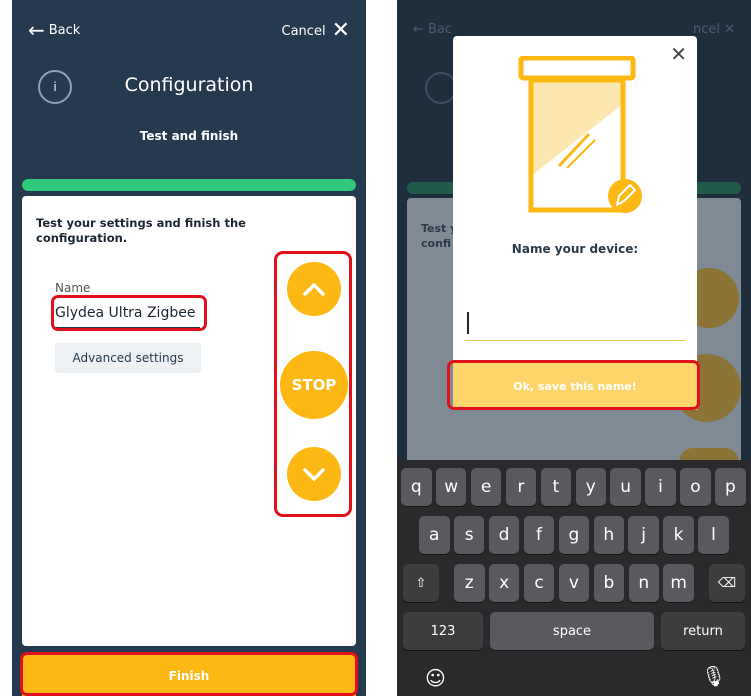  I want to click on key-y: y, so click(590, 487).